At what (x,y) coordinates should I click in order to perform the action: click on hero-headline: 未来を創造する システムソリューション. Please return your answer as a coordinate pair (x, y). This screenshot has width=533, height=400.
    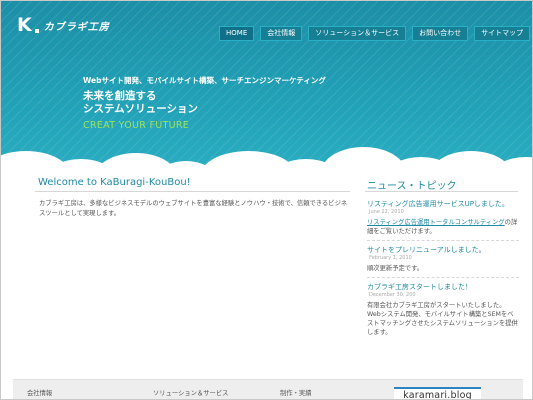
    Looking at the image, I should click on (140, 103).